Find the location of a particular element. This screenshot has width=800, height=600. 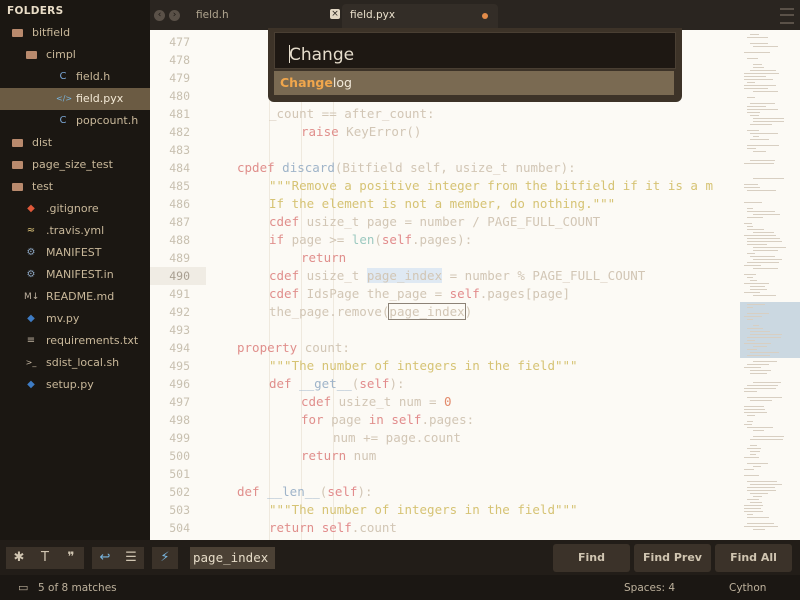

sidebar-item: ⚙ MANIFEST.in is located at coordinates (75, 275).